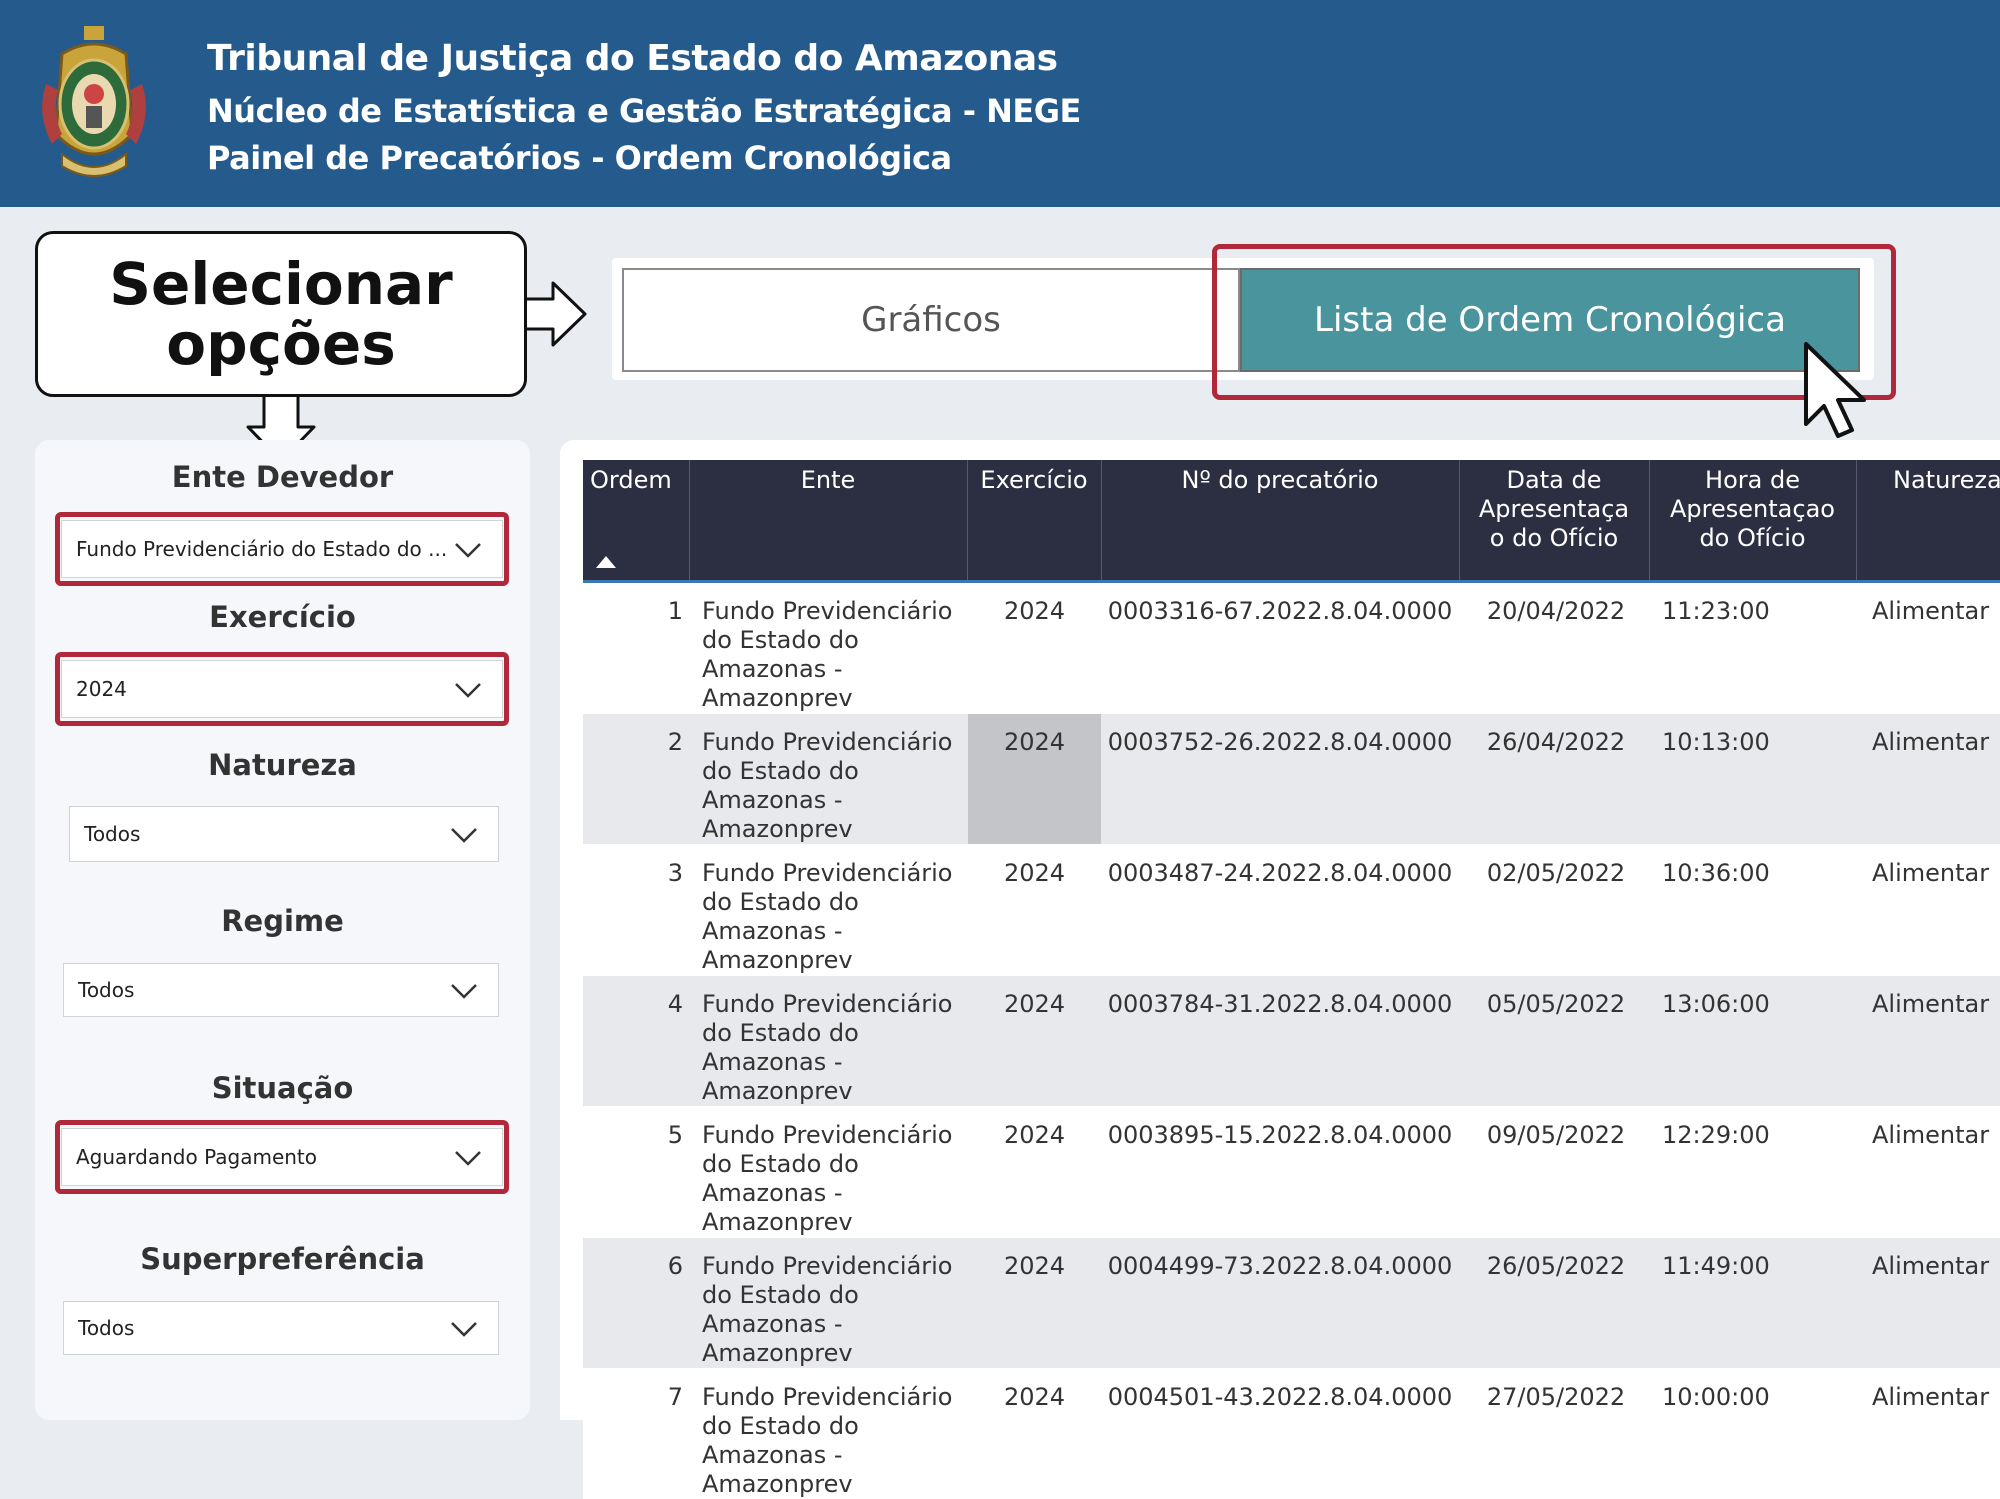 This screenshot has height=1499, width=2000. I want to click on superpreferencia-dropdown: Todos, so click(281, 1328).